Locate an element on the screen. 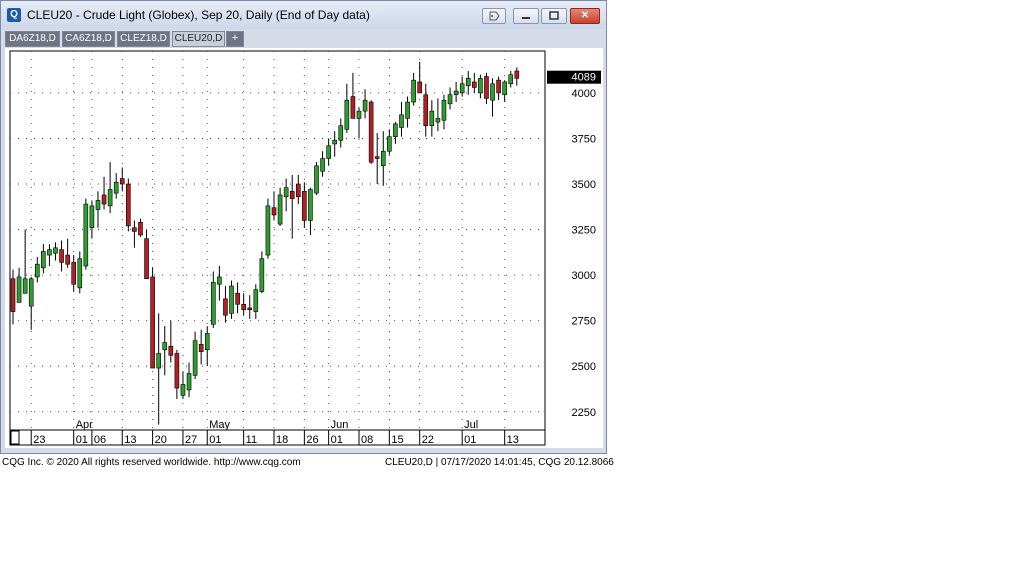 The image size is (1024, 576). y-tick-label: 2250 is located at coordinates (584, 413).